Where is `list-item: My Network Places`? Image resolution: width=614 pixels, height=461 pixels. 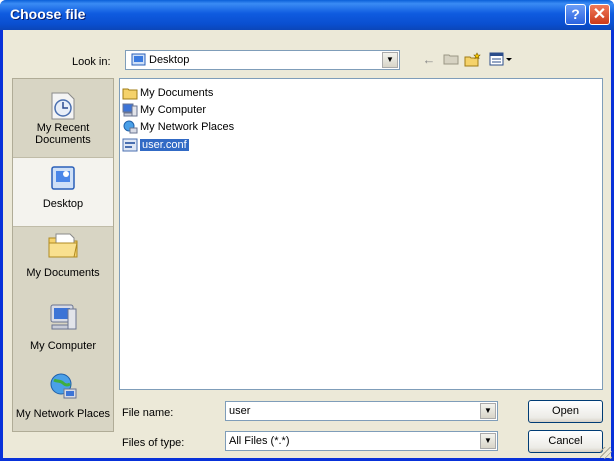
list-item: My Network Places is located at coordinates (178, 128).